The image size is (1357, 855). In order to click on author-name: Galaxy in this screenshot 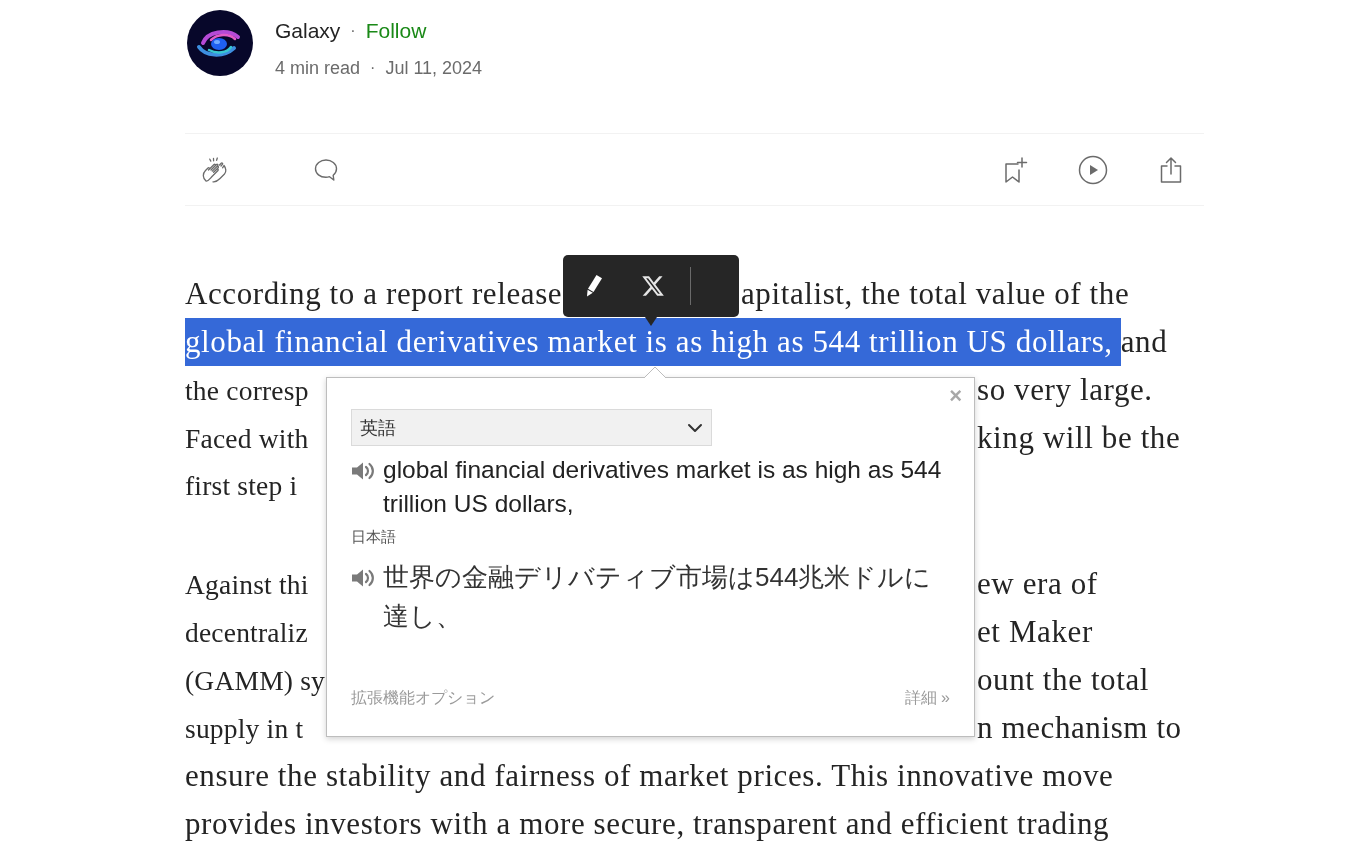, I will do `click(308, 31)`.